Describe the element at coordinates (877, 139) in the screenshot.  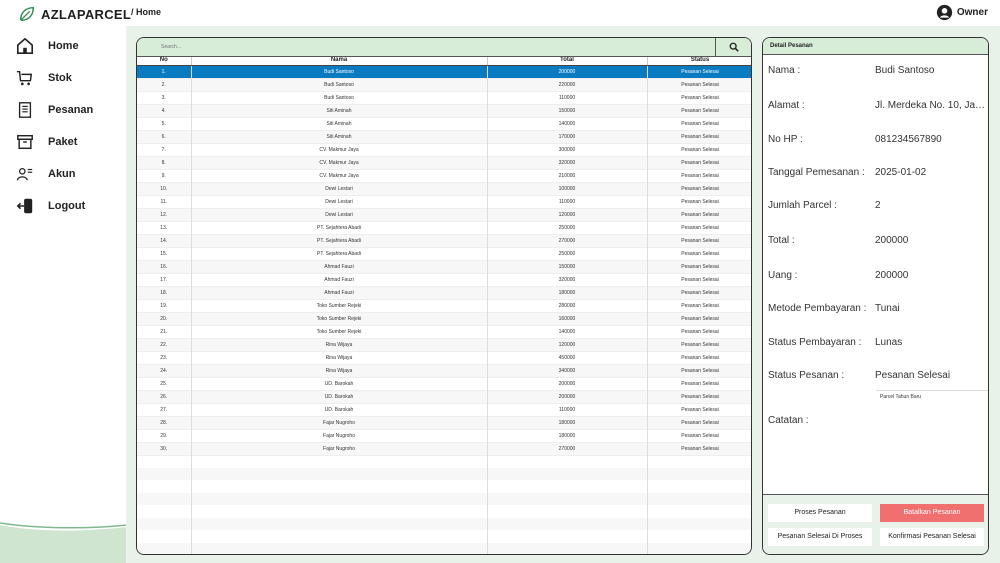
I see `detail-row: No HP : 081234567890` at that location.